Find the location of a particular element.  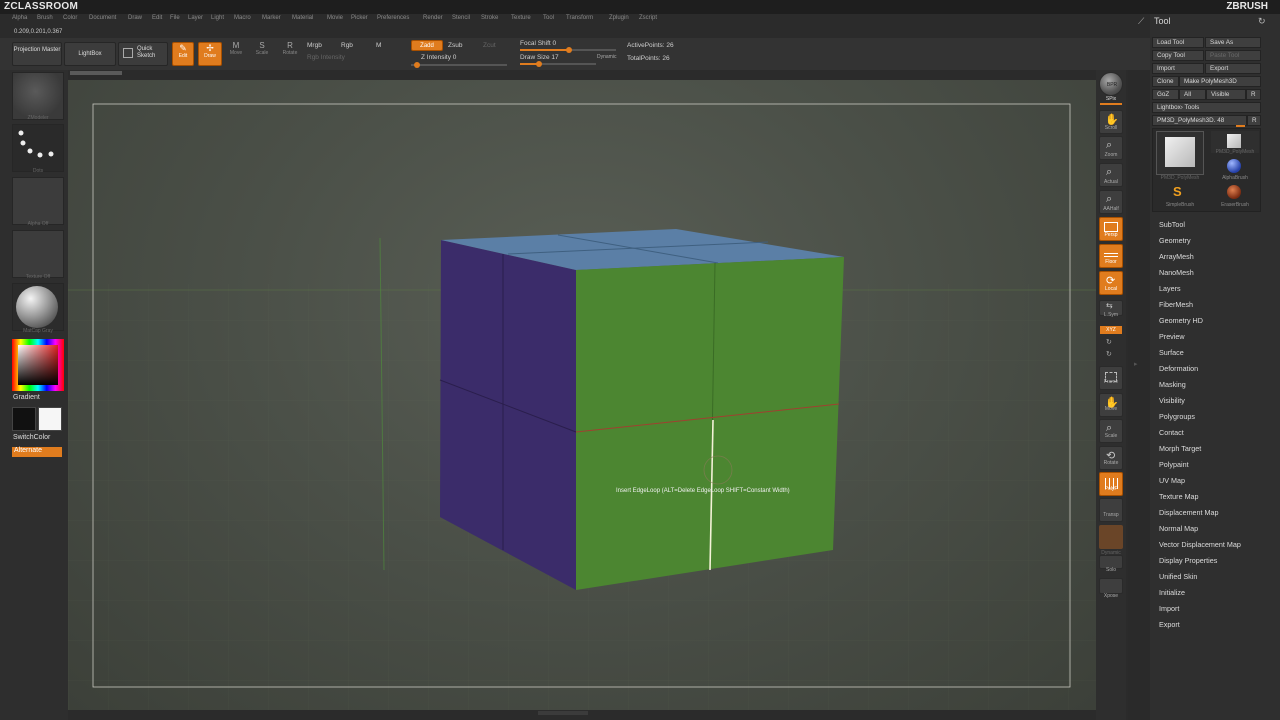

goz-visible-button: Visible is located at coordinates (1226, 94).